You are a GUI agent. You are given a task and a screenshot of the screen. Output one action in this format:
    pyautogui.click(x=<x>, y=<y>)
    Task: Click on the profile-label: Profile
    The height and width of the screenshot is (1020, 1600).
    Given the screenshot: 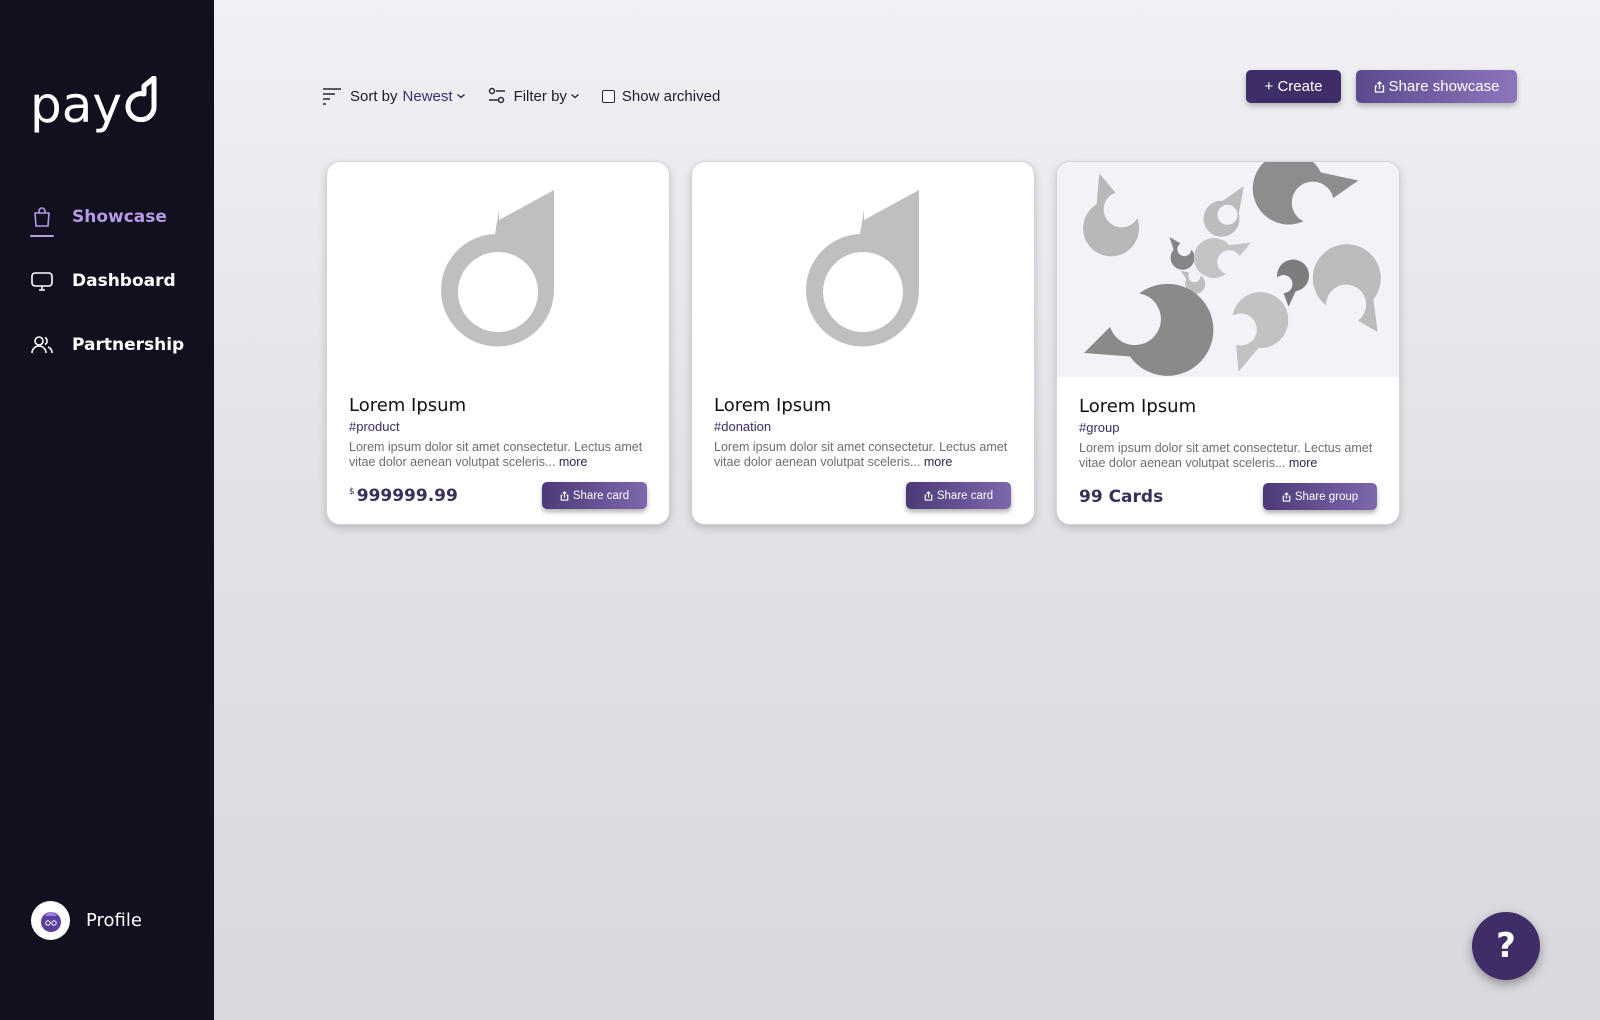 What is the action you would take?
    pyautogui.click(x=114, y=920)
    